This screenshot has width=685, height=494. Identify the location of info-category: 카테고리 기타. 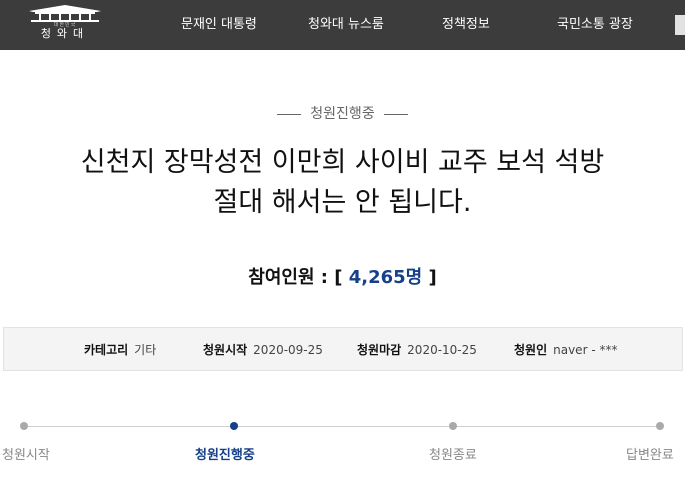
(120, 350).